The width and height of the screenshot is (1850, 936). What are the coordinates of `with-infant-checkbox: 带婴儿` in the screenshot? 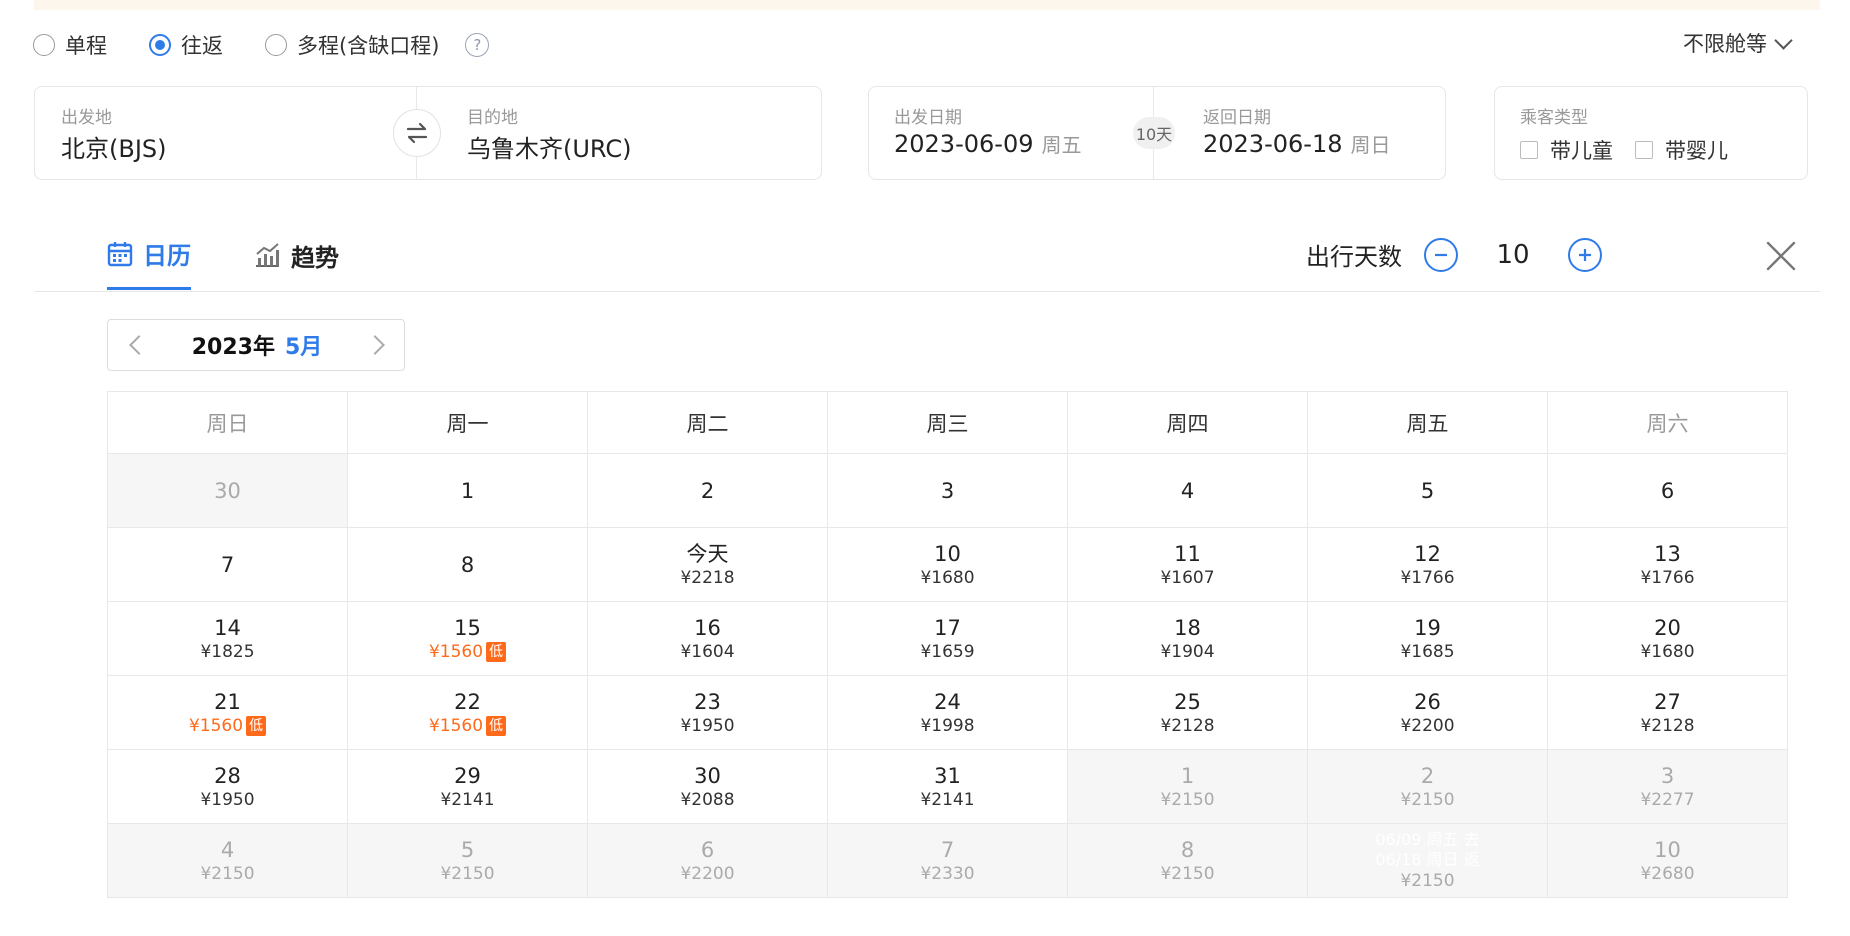 It's located at (1681, 150).